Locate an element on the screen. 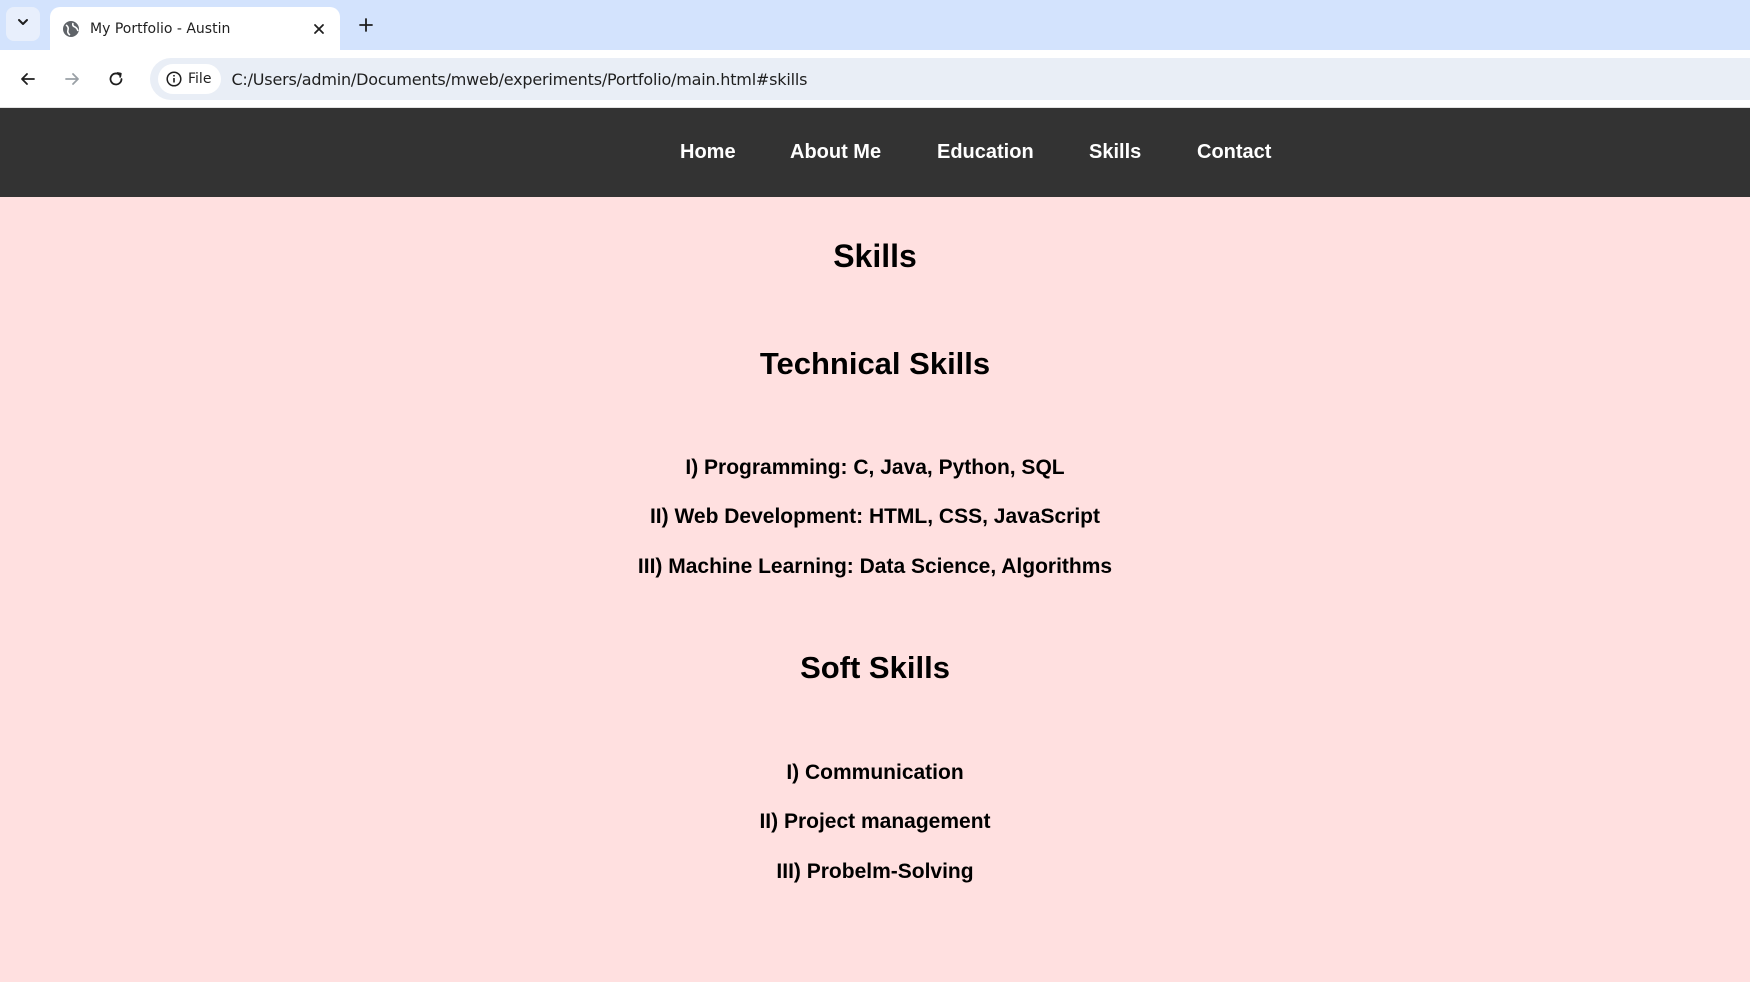 The width and height of the screenshot is (1750, 982). browser-tab: My Portfolio - Austin is located at coordinates (195, 28).